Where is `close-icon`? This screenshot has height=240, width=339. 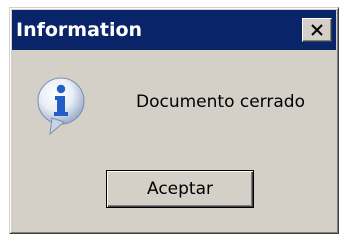
close-icon is located at coordinates (317, 30).